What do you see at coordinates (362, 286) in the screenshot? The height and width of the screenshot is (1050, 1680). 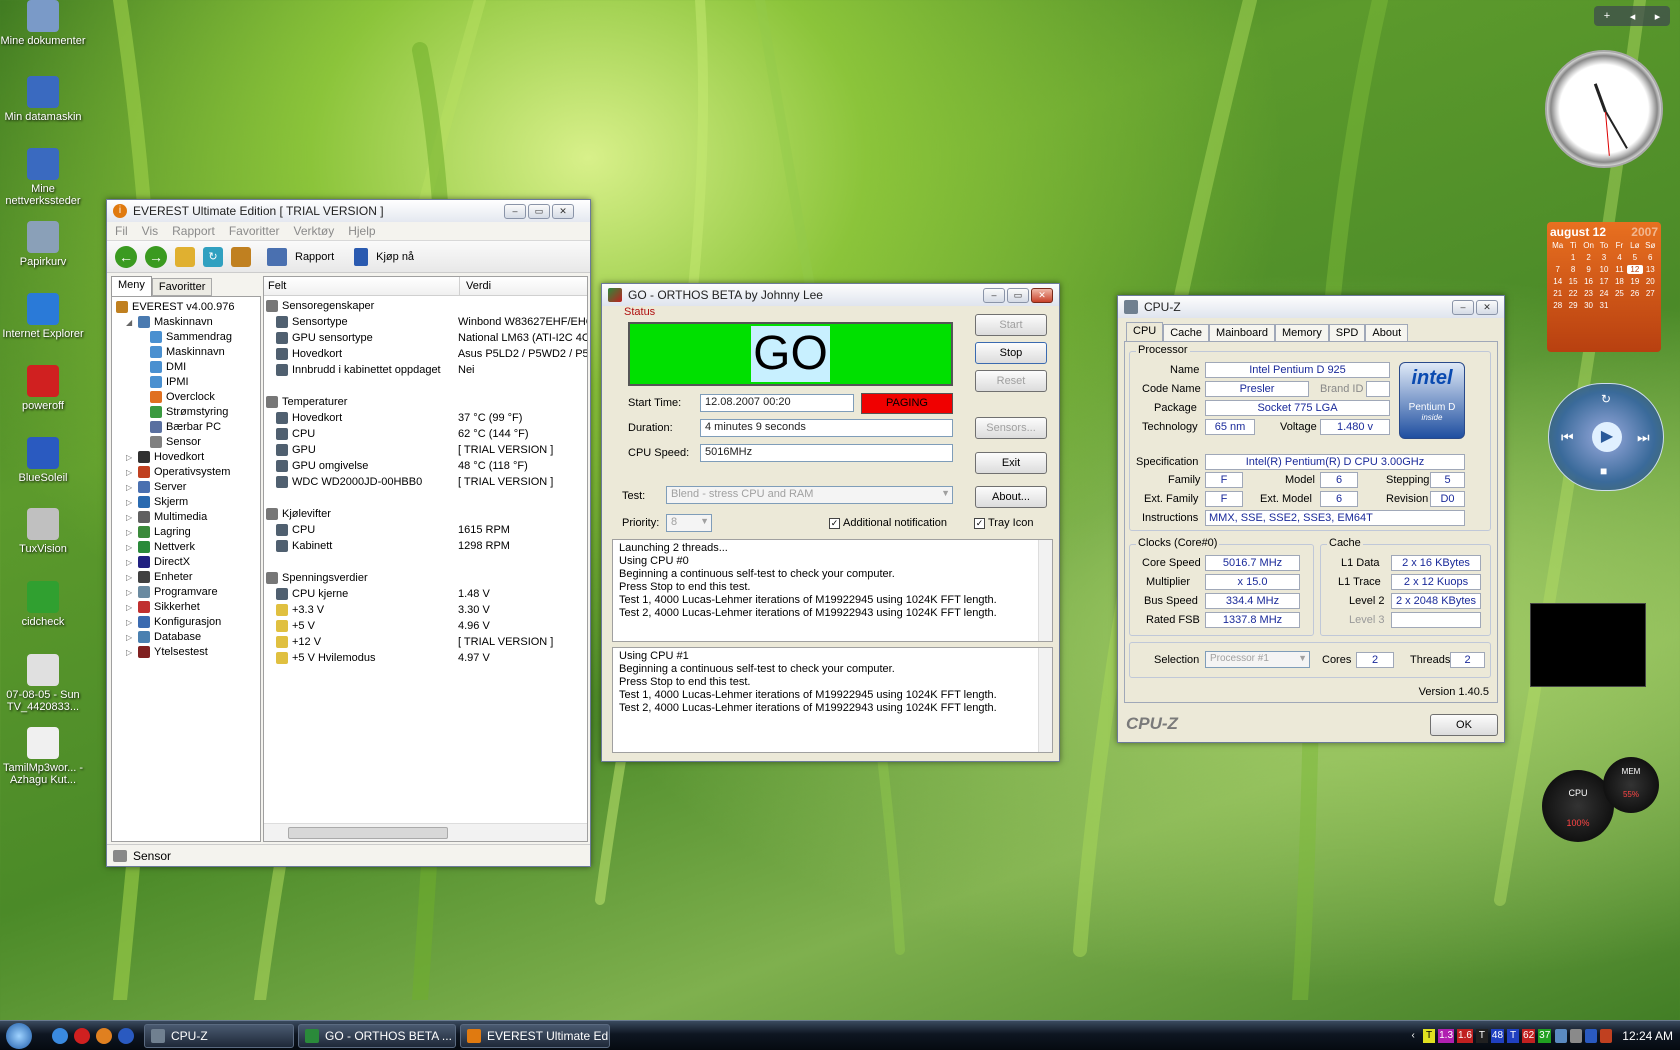 I see `col-felt: Felt` at bounding box center [362, 286].